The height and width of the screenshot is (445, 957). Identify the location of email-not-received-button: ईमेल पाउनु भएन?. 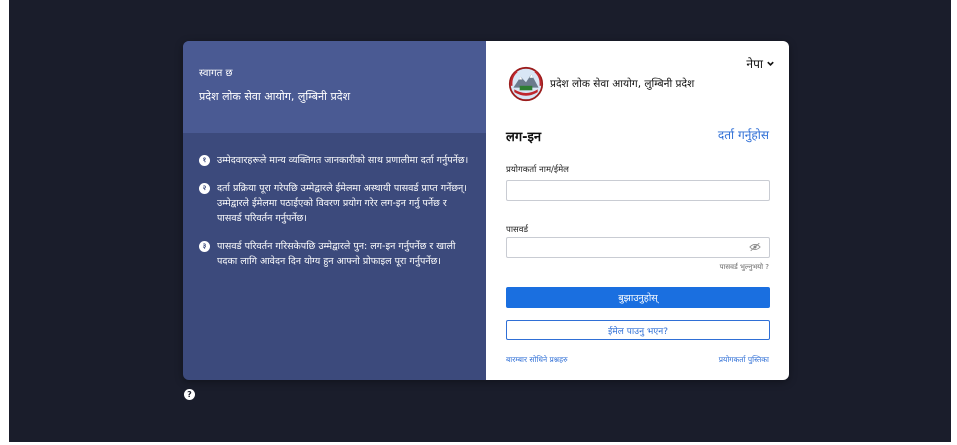
(638, 330).